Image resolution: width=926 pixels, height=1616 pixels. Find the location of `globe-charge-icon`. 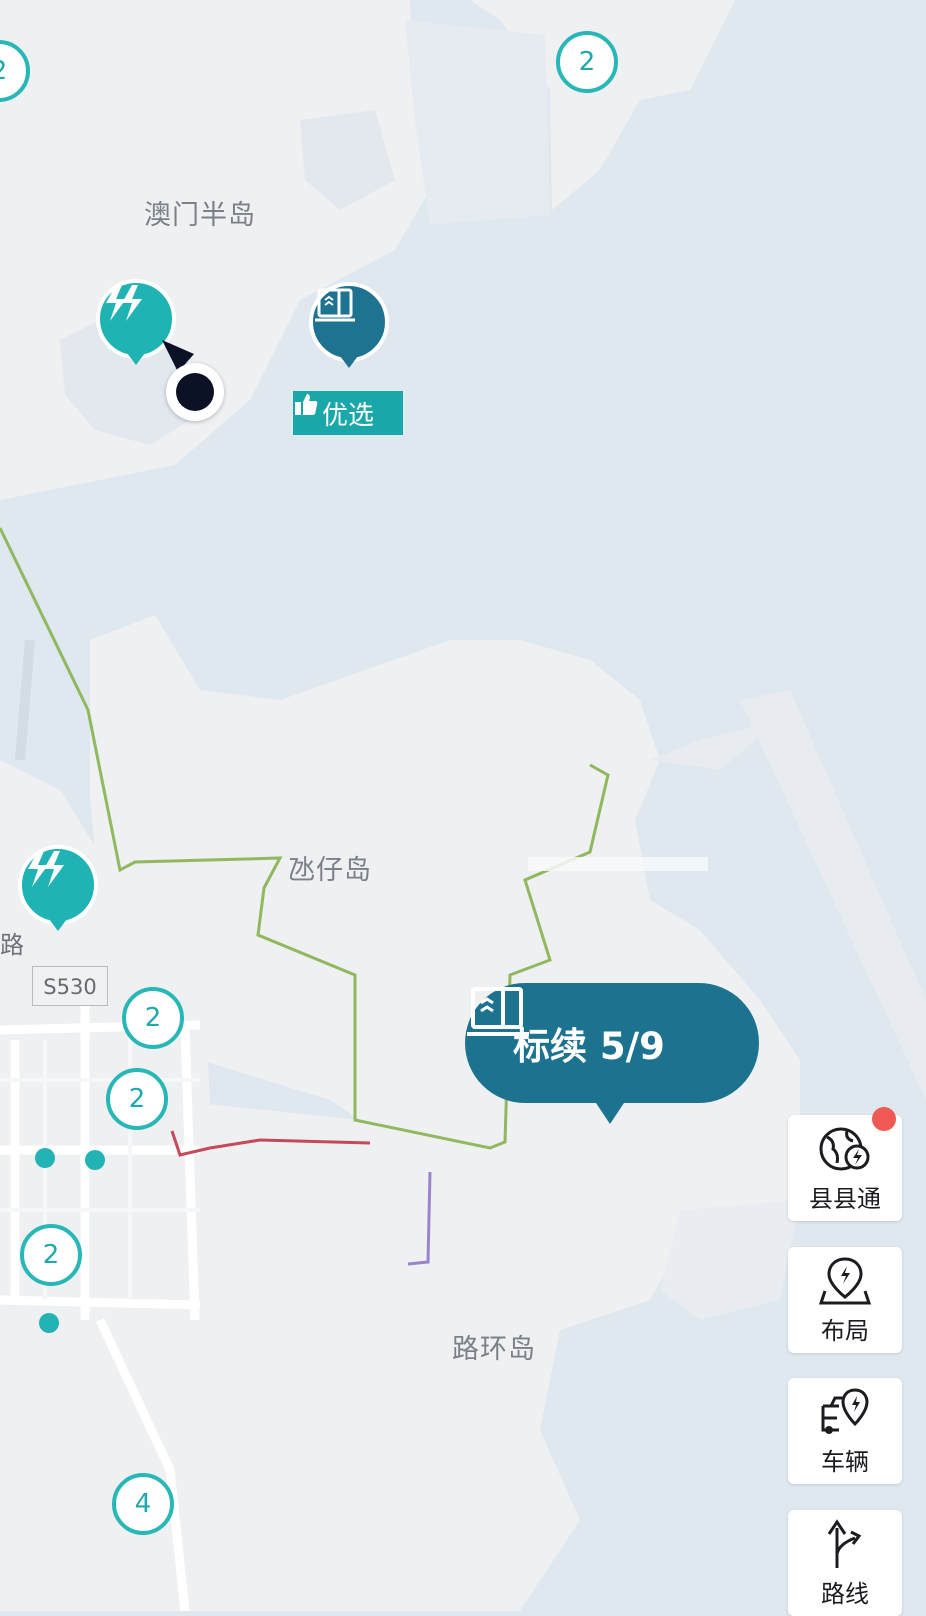

globe-charge-icon is located at coordinates (844, 1148).